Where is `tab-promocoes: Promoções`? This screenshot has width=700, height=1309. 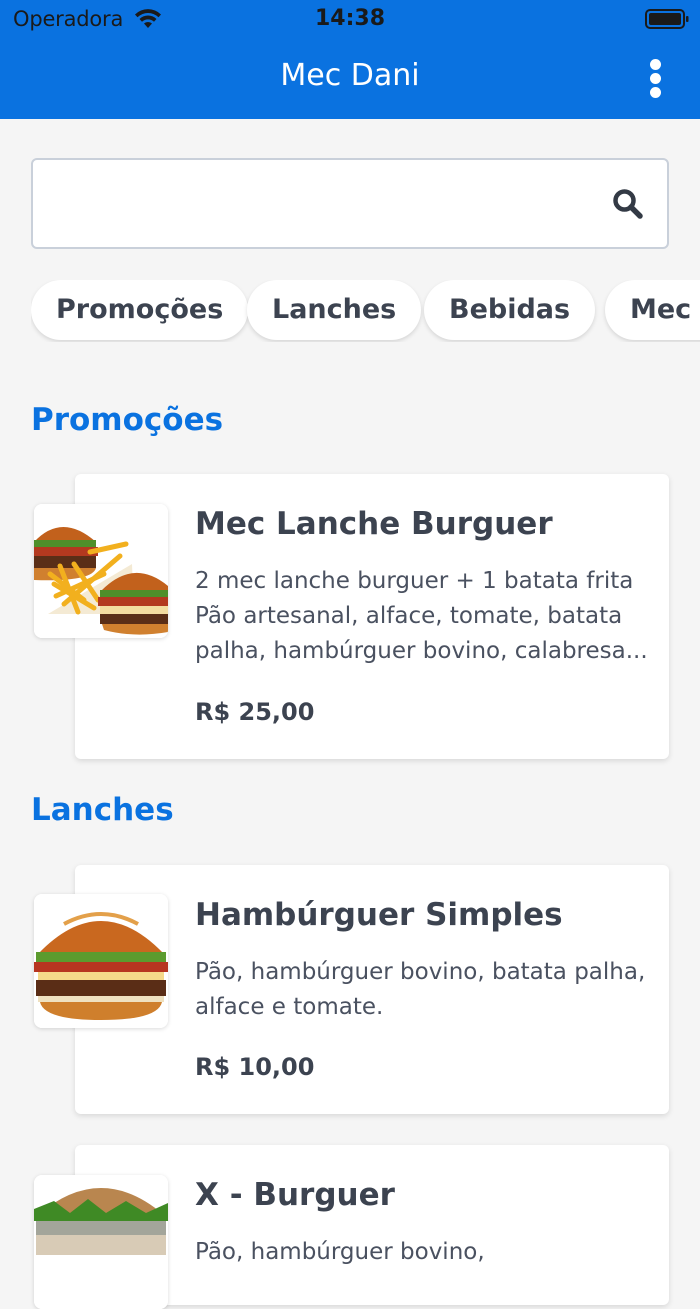 tab-promocoes: Promoções is located at coordinates (140, 310).